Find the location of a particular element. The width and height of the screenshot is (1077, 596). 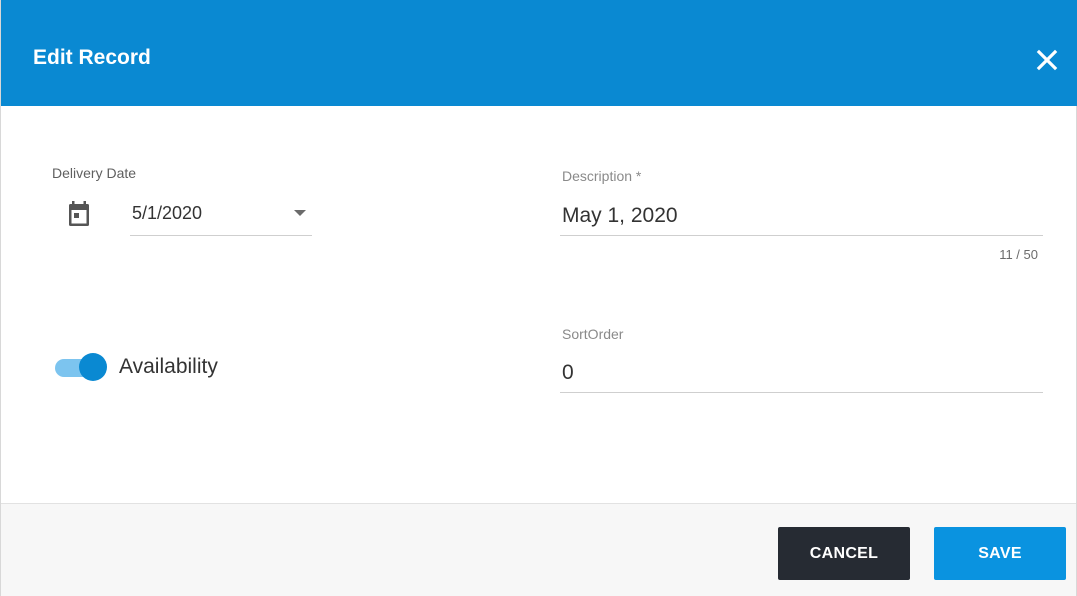

delivery-date-value: 5/1/2020 is located at coordinates (167, 213).